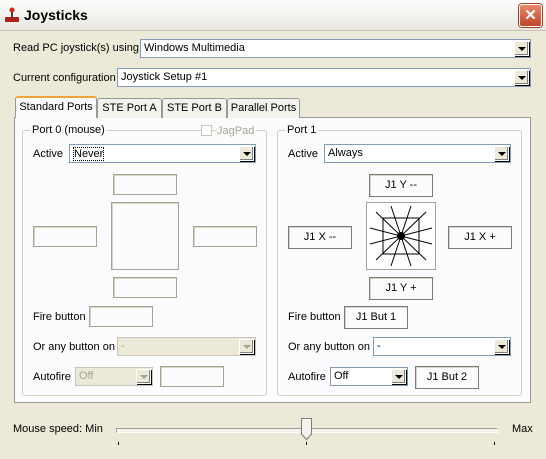  Describe the element at coordinates (480, 237) in the screenshot. I see `port1-x-right-button: J1 X +` at that location.